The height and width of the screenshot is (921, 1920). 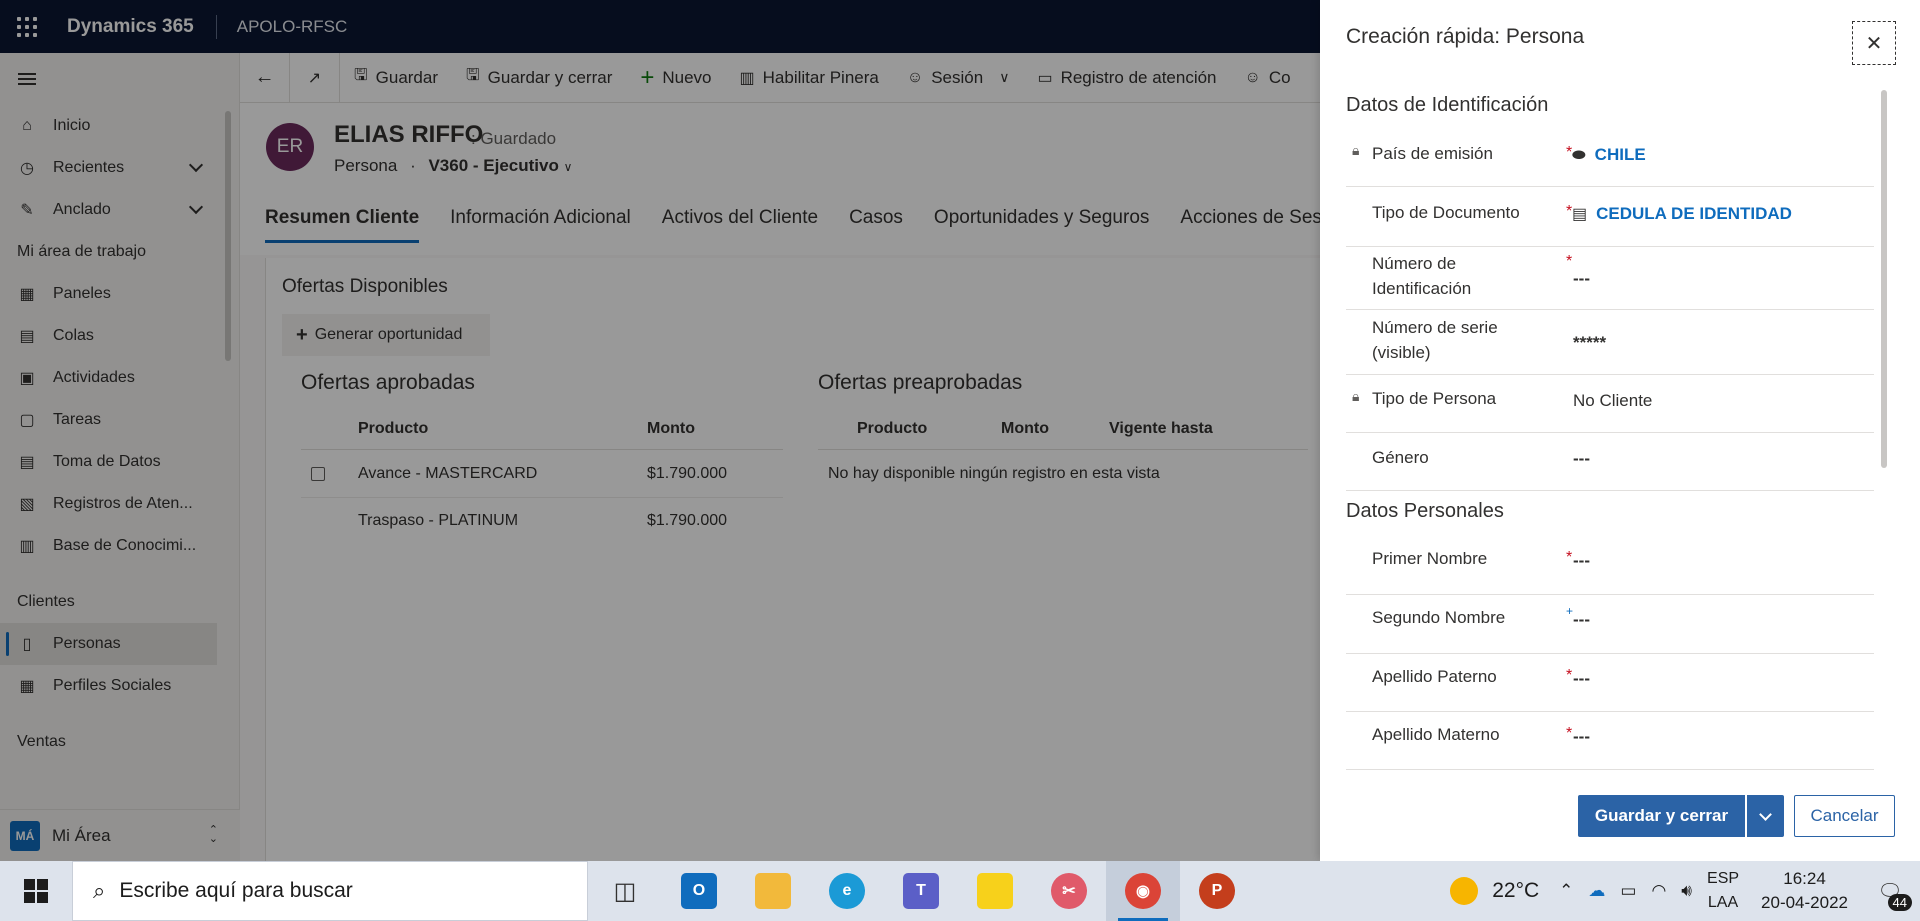 I want to click on field-label: Primer Nombre, so click(x=1430, y=558).